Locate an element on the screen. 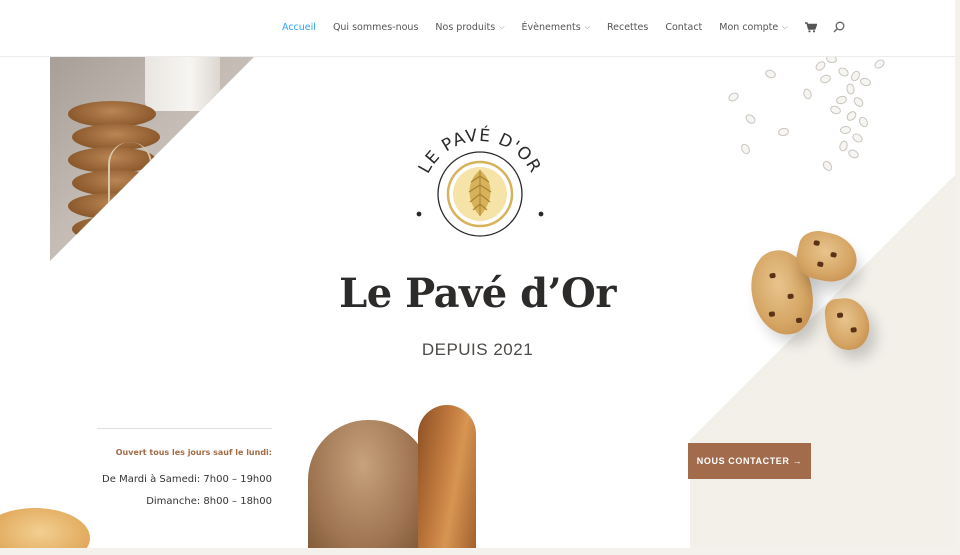  hours-note: Ouvert tous les jours sauf le lundi: is located at coordinates (193, 452).